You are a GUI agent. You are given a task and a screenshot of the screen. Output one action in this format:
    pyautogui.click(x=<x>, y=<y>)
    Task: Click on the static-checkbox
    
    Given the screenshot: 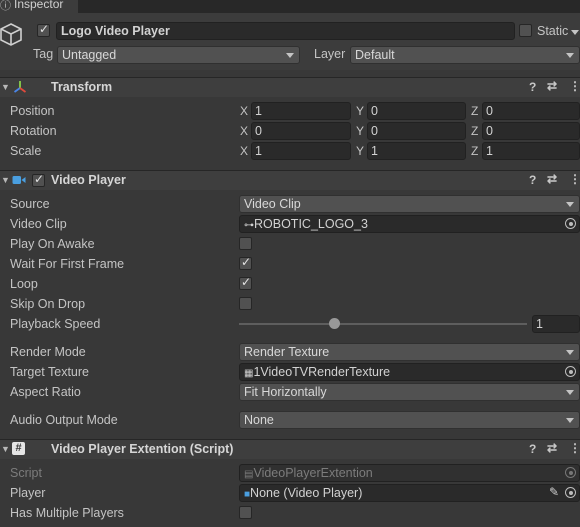 What is the action you would take?
    pyautogui.click(x=525, y=30)
    